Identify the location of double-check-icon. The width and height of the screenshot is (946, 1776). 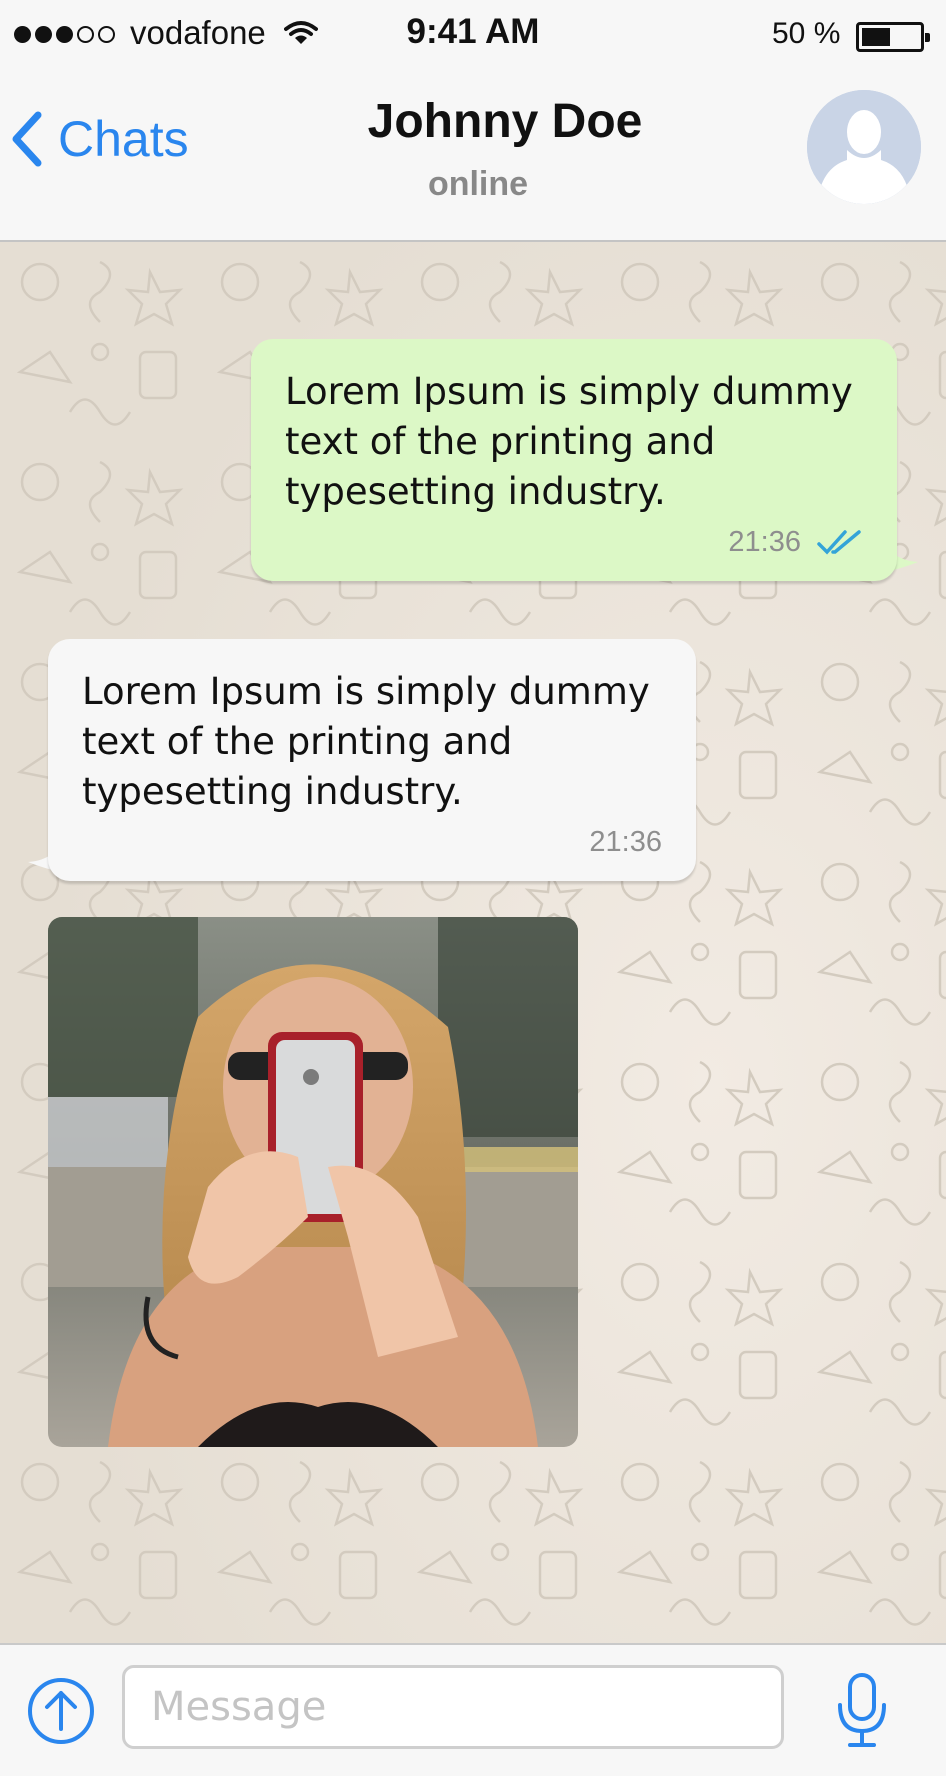
(839, 542).